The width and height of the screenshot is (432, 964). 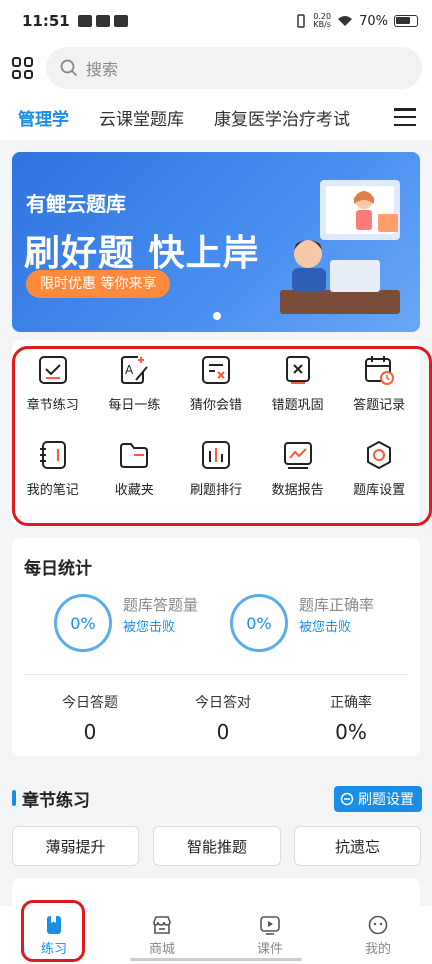 What do you see at coordinates (322, 24) in the screenshot?
I see `speed-unit: KB/s` at bounding box center [322, 24].